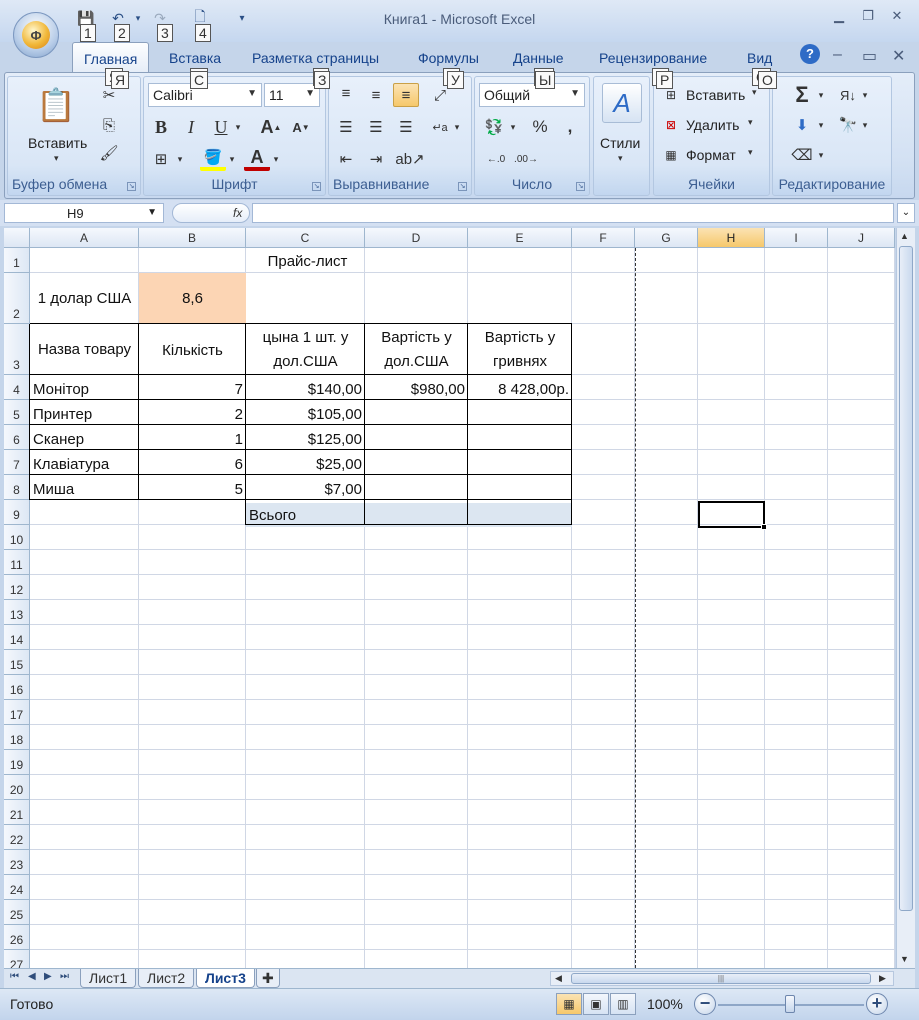  I want to click on align-center-icon: ☰, so click(376, 127).